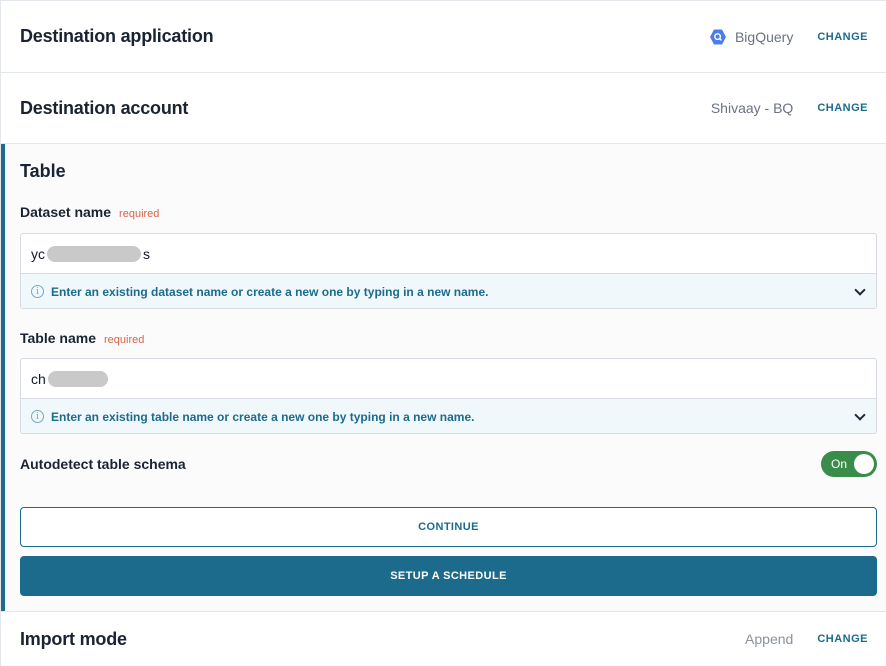  What do you see at coordinates (764, 36) in the screenshot?
I see `destination-application-label: BigQuery` at bounding box center [764, 36].